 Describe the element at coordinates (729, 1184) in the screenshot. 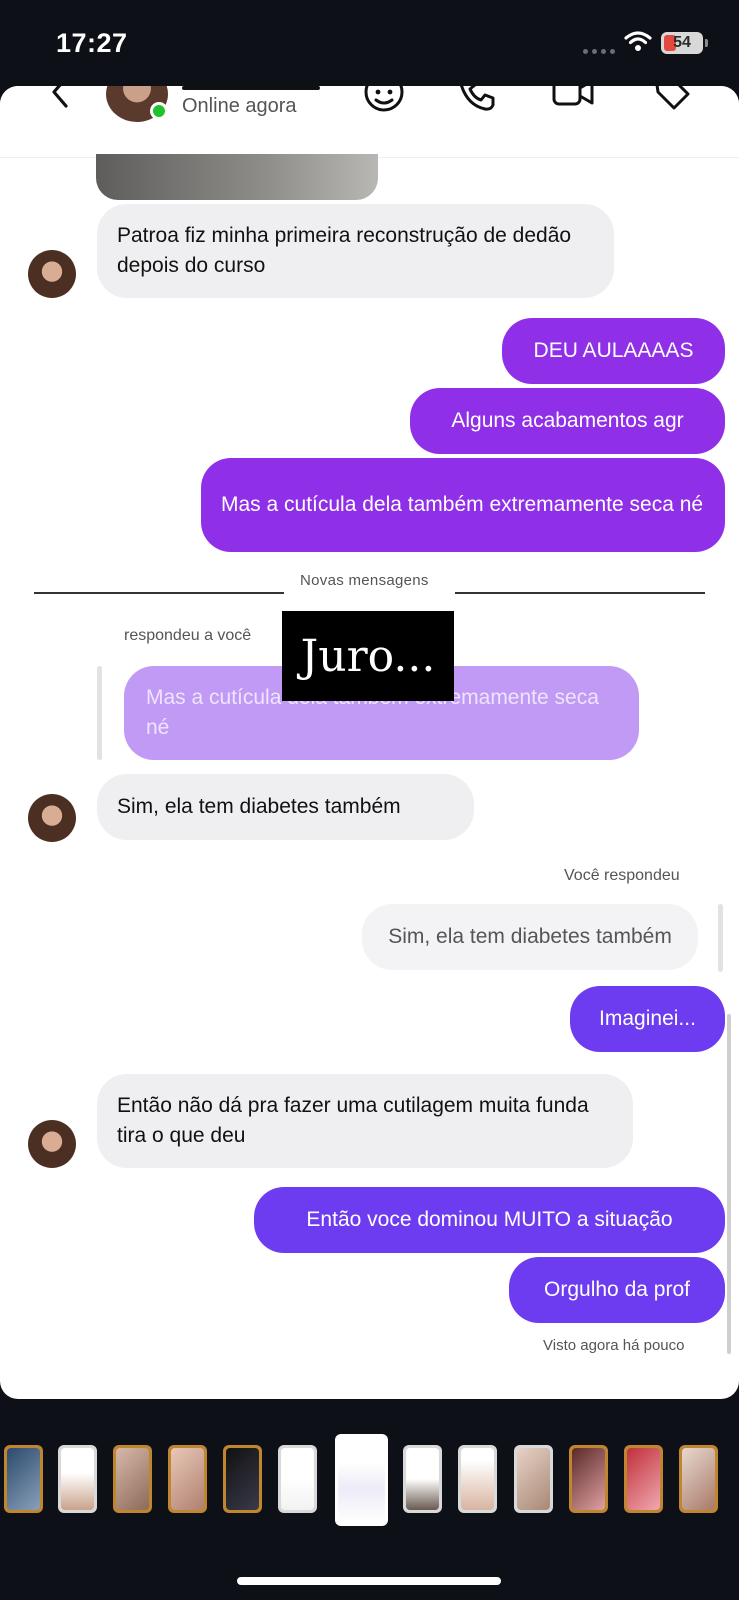

I see `scrollbar` at that location.